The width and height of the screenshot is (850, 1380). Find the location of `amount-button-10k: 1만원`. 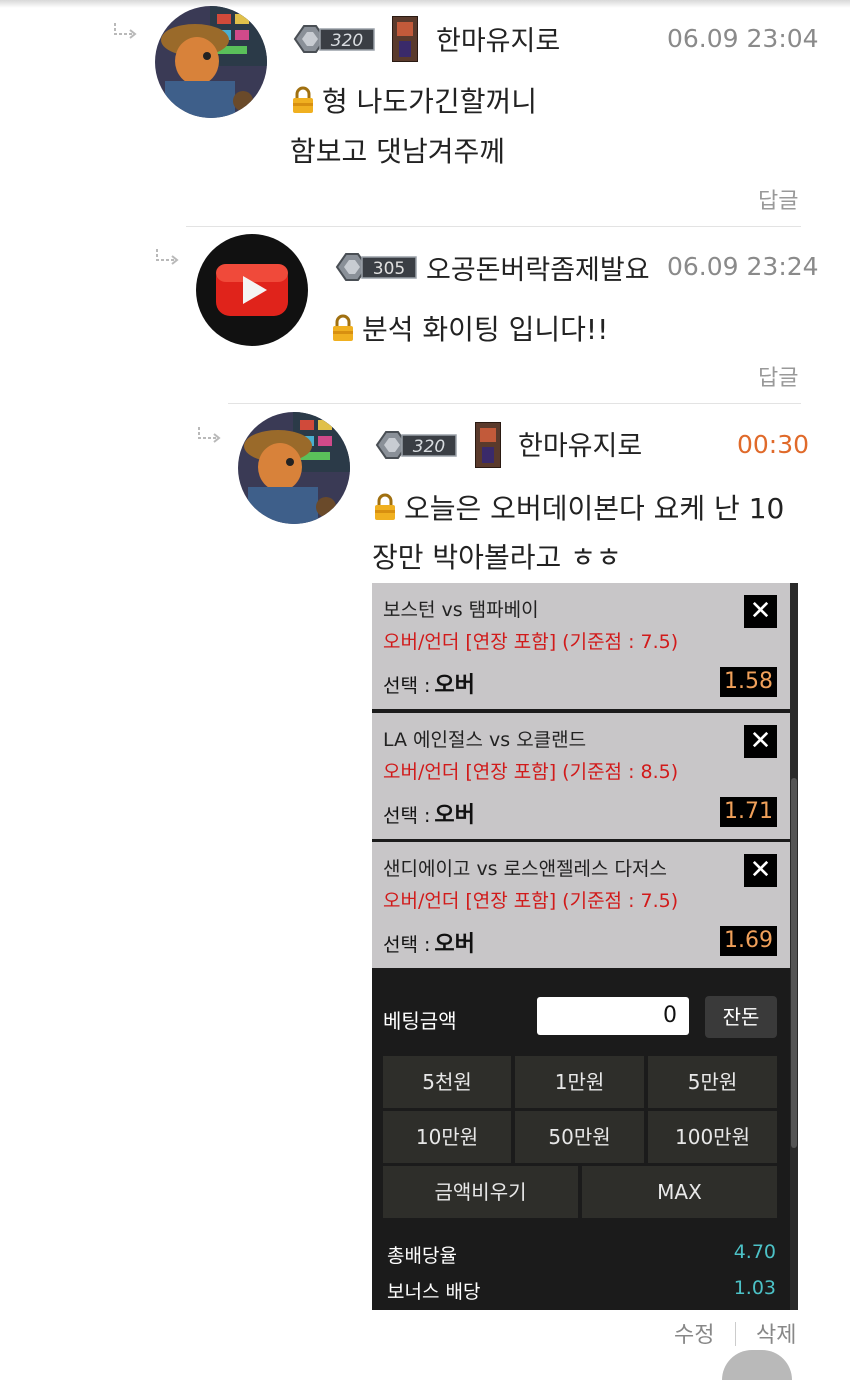

amount-button-10k: 1만원 is located at coordinates (579, 1082).